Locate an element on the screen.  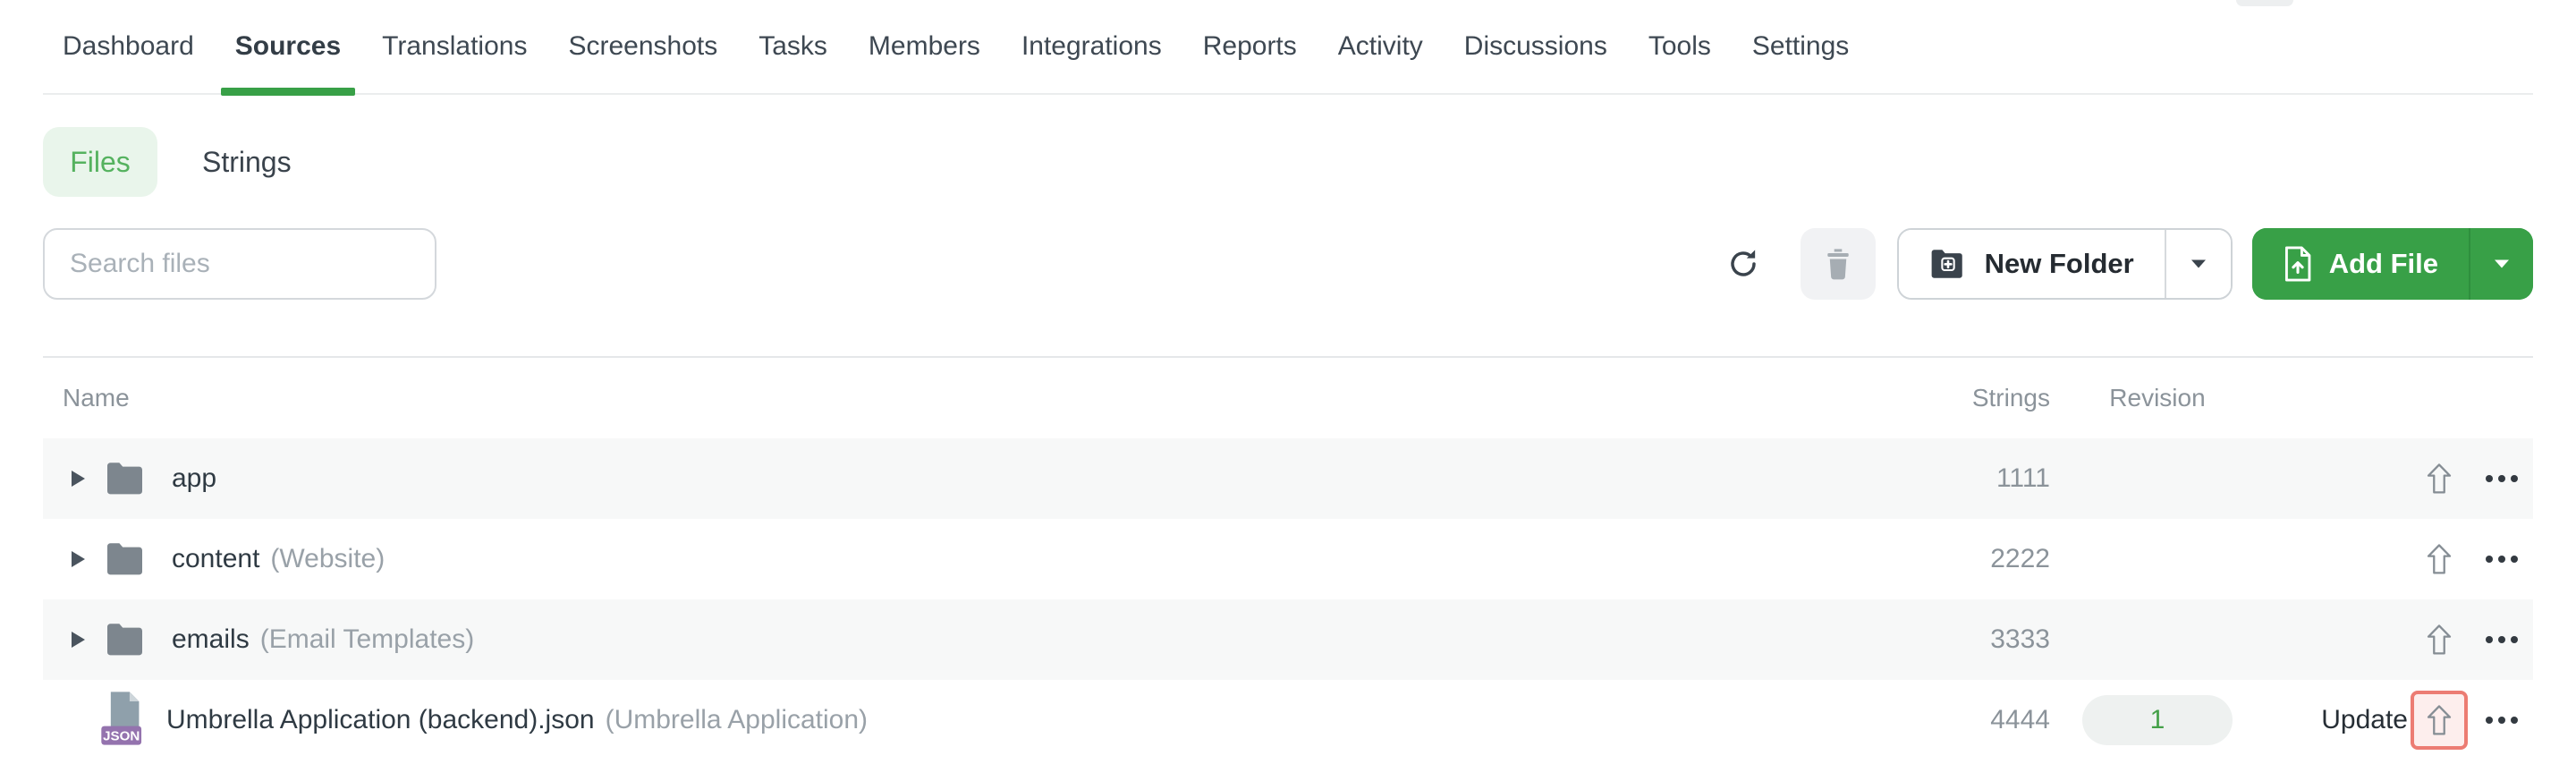
file-upload-icon is located at coordinates (2298, 264).